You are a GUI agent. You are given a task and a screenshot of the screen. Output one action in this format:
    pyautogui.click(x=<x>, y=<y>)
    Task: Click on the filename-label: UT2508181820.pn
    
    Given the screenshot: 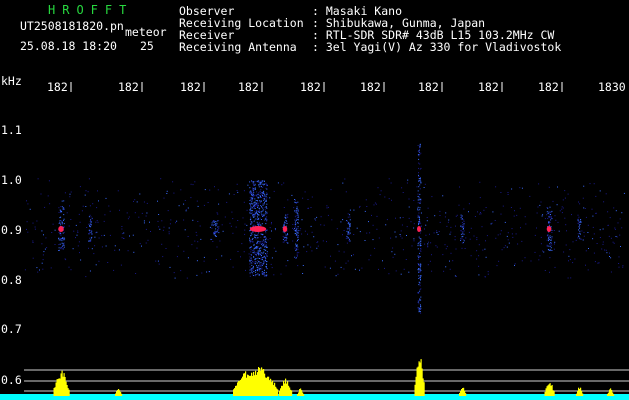 What is the action you would take?
    pyautogui.click(x=72, y=26)
    